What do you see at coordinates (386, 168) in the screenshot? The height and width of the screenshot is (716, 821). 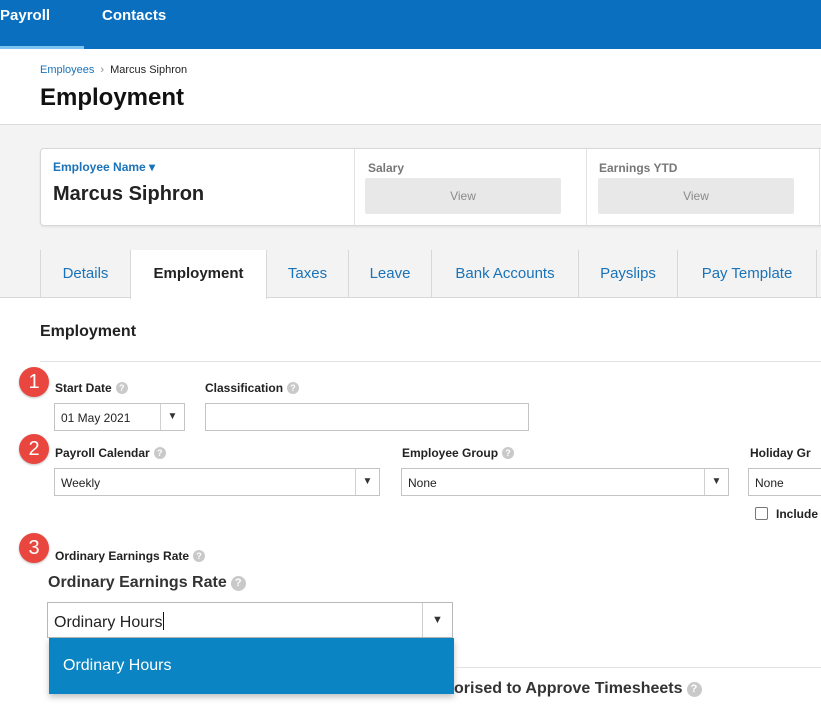 I see `salary-label: Salary` at bounding box center [386, 168].